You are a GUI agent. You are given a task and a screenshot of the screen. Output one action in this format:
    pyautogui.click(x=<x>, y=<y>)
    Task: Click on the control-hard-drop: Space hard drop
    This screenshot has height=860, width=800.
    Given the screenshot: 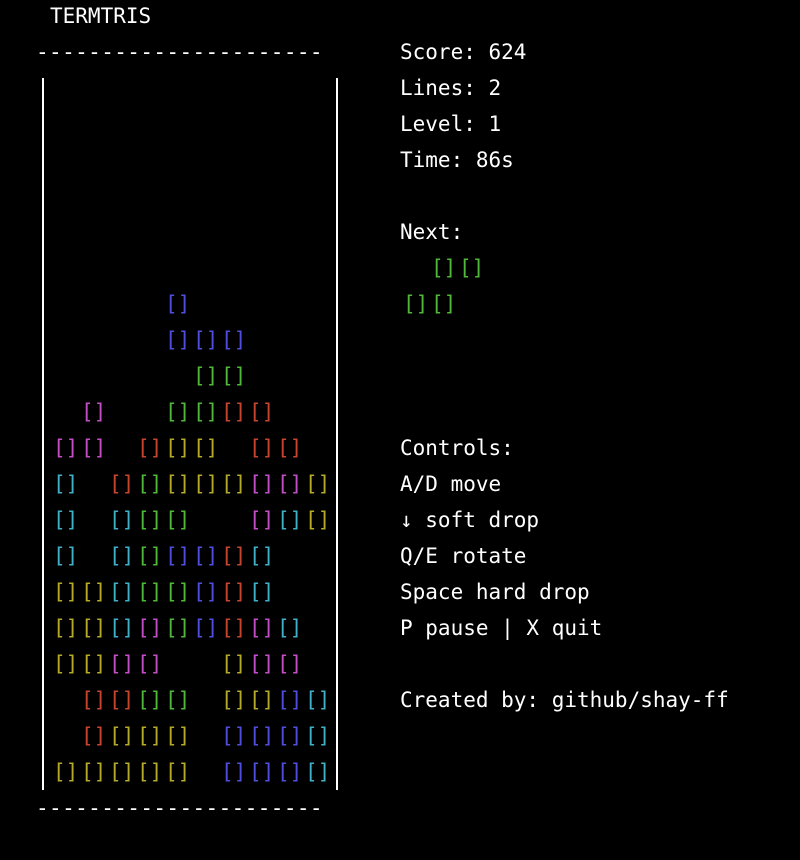 What is the action you would take?
    pyautogui.click(x=495, y=592)
    